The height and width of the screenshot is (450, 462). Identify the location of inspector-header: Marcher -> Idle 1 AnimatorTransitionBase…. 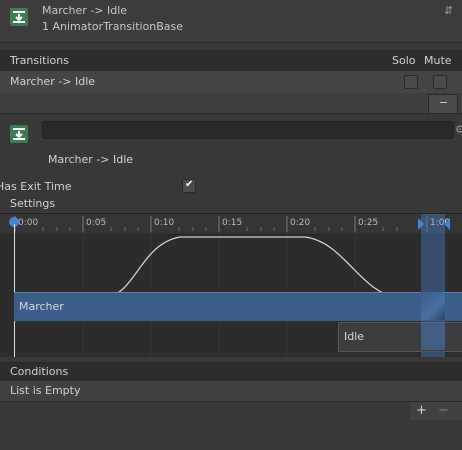
(231, 21).